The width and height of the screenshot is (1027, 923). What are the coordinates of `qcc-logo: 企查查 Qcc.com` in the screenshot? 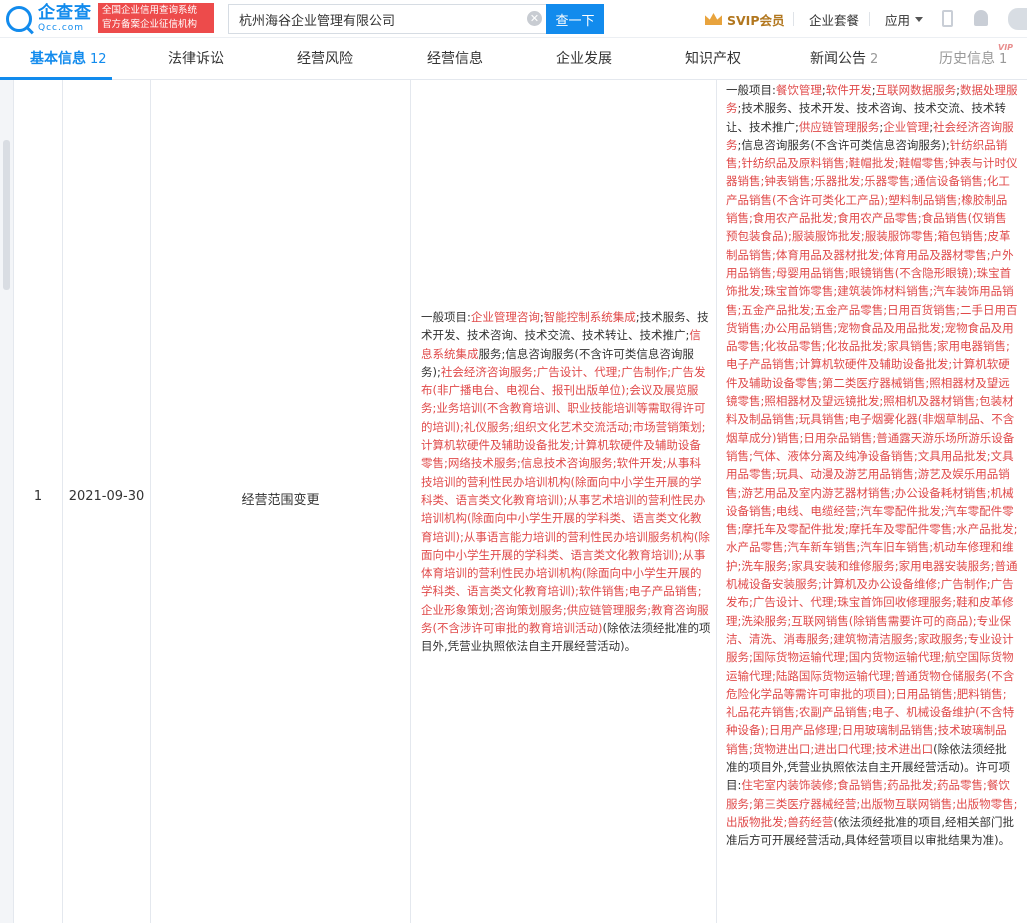 It's located at (49, 19).